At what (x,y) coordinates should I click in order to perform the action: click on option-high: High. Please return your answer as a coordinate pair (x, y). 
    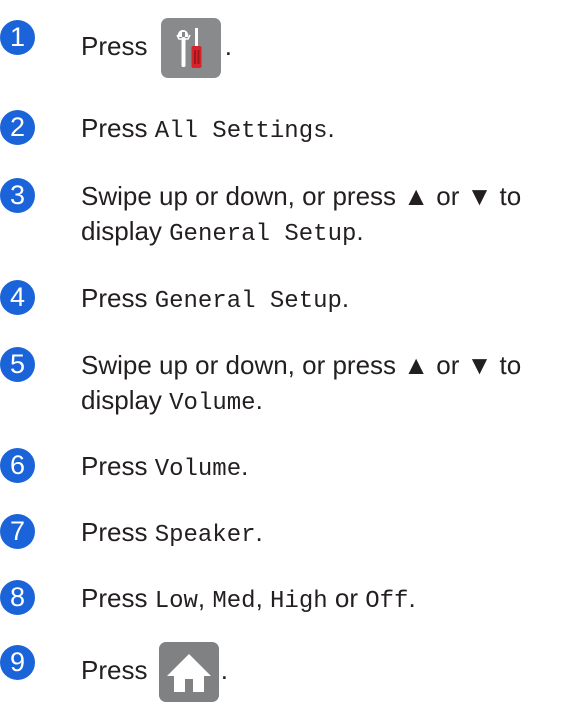
    Looking at the image, I should click on (299, 601).